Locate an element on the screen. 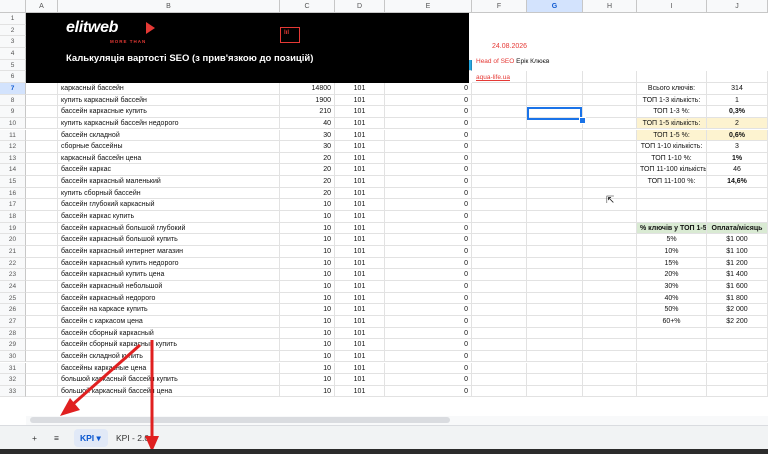 The image size is (768, 454). row-header: 16 is located at coordinates (13, 193).